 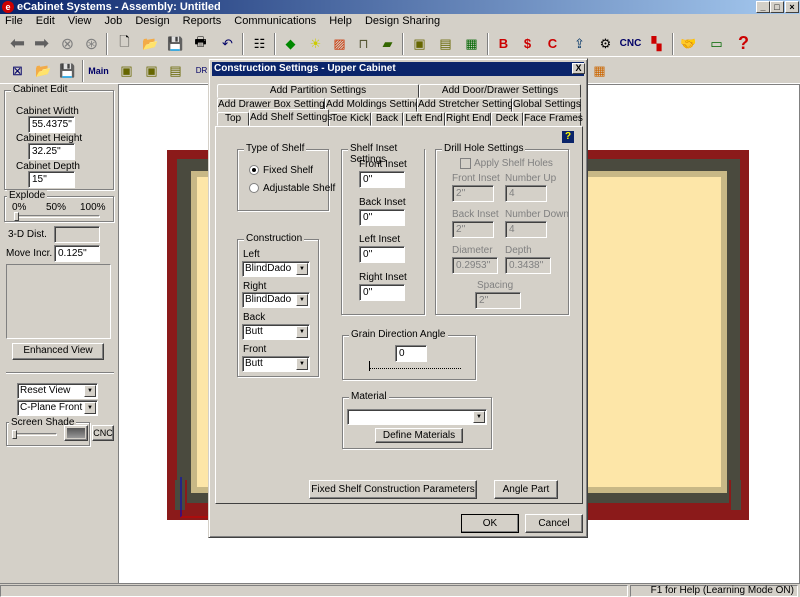 What do you see at coordinates (43, 70) in the screenshot?
I see `open-cabinet-icon: 📂` at bounding box center [43, 70].